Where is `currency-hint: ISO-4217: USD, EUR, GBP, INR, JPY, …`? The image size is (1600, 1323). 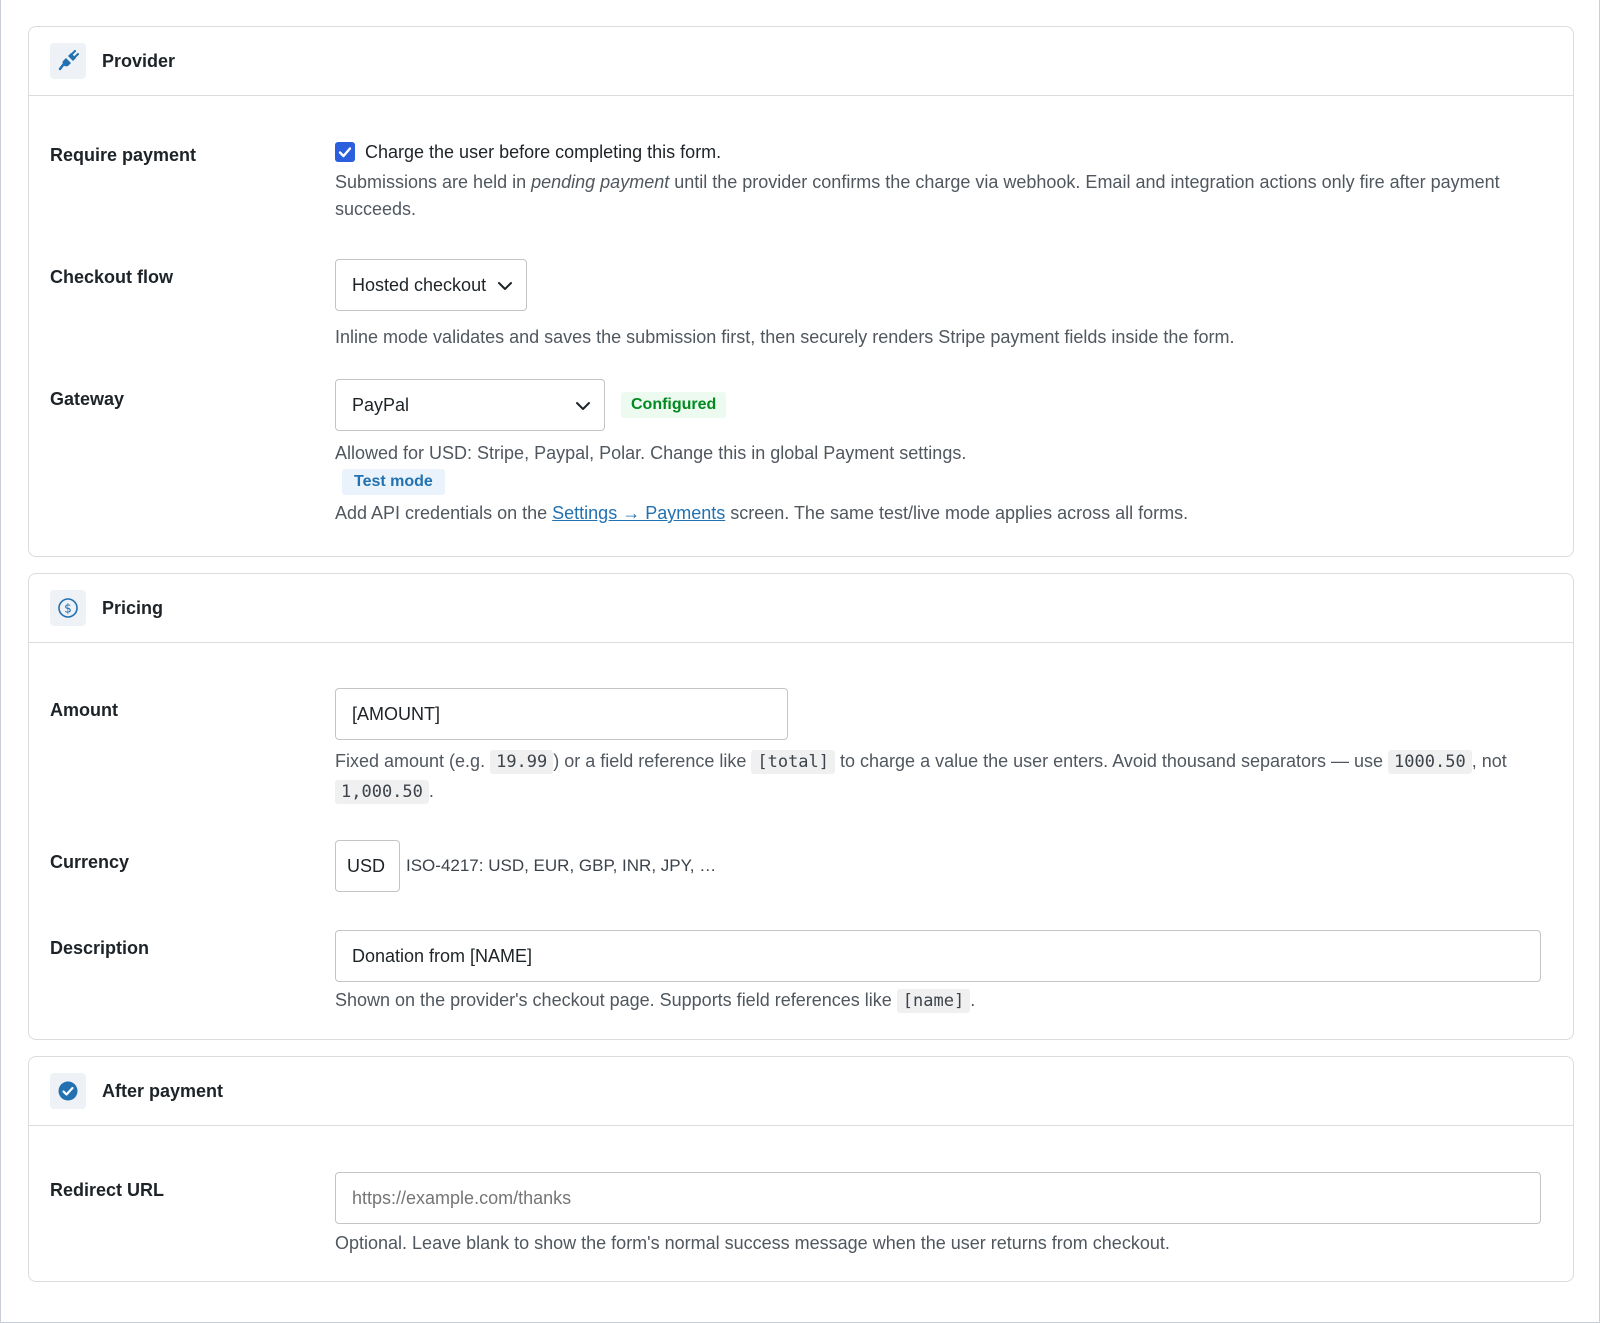
currency-hint: ISO-4217: USD, EUR, GBP, INR, JPY, … is located at coordinates (561, 865).